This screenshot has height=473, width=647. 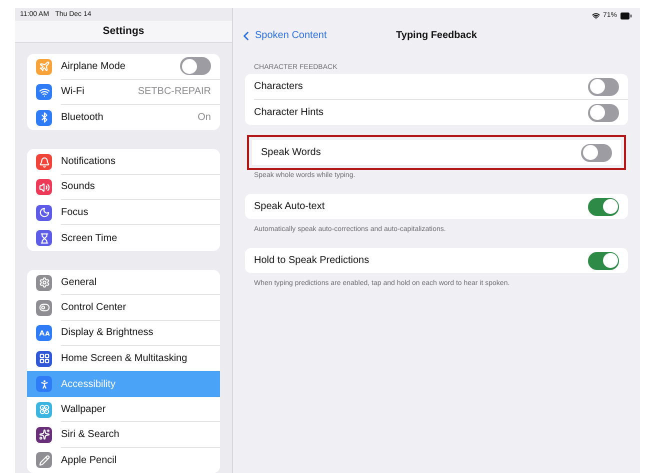 What do you see at coordinates (278, 86) in the screenshot?
I see `setting-label: Characters` at bounding box center [278, 86].